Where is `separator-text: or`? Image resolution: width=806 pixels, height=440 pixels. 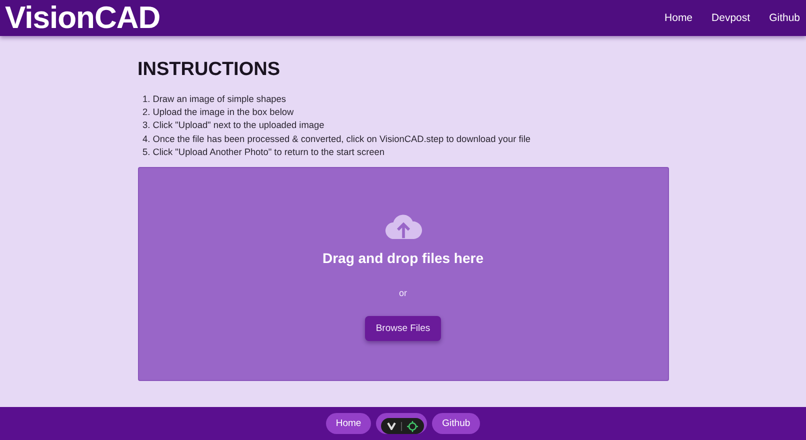
separator-text: or is located at coordinates (402, 293).